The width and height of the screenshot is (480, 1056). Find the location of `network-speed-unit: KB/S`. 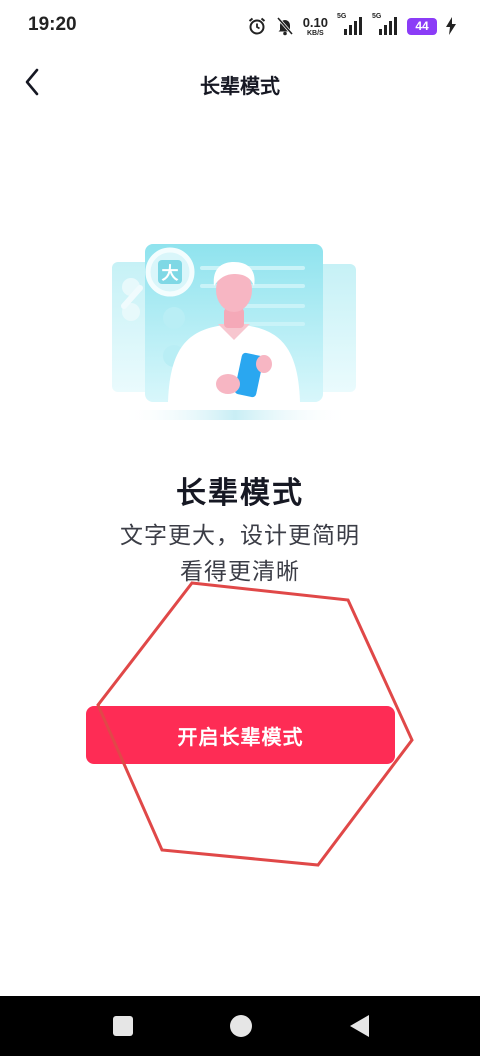

network-speed-unit: KB/S is located at coordinates (315, 33).